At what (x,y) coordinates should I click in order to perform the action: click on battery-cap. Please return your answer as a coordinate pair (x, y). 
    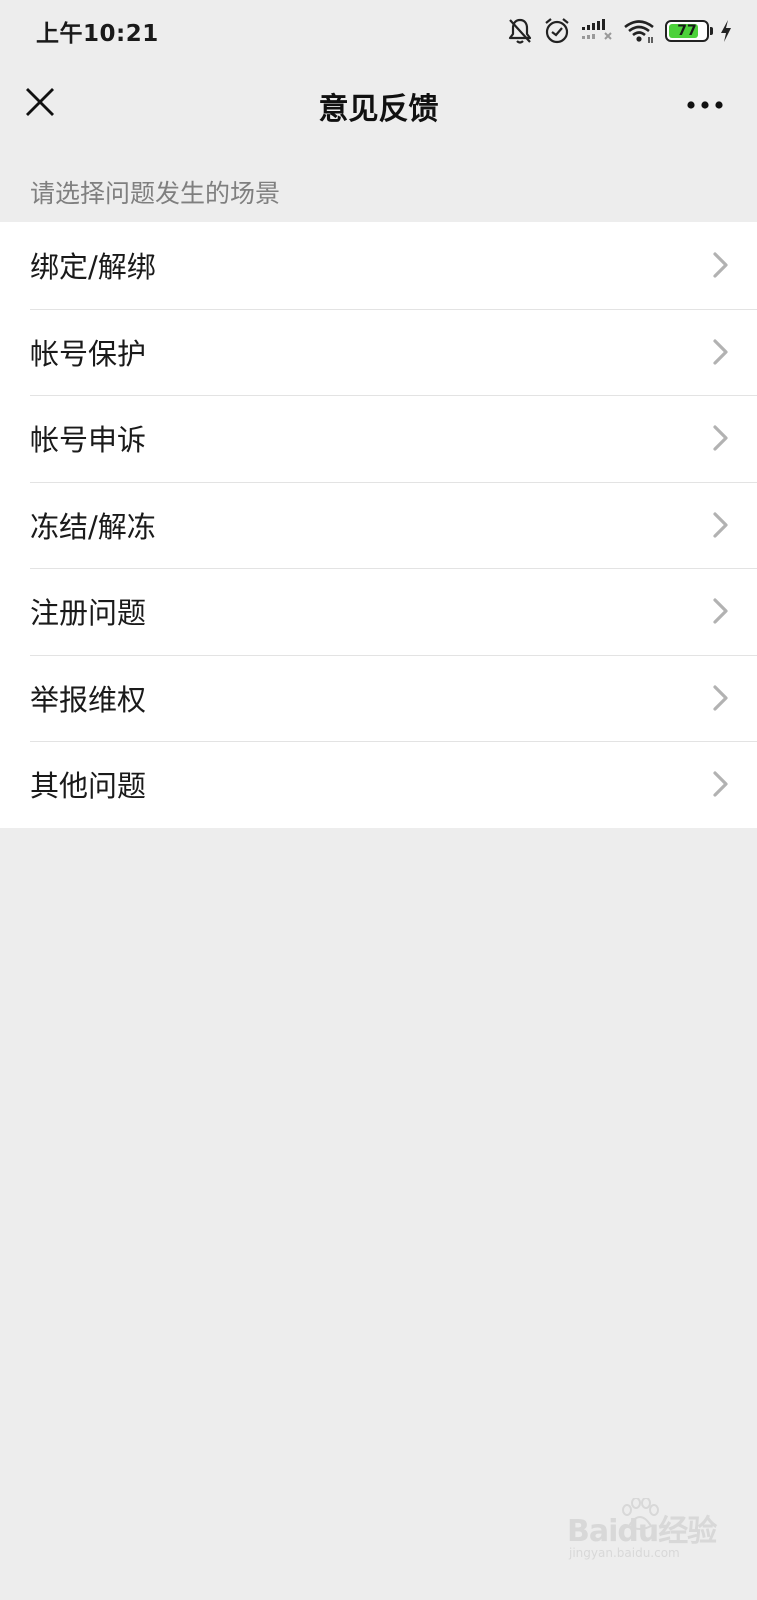
    Looking at the image, I should click on (711, 31).